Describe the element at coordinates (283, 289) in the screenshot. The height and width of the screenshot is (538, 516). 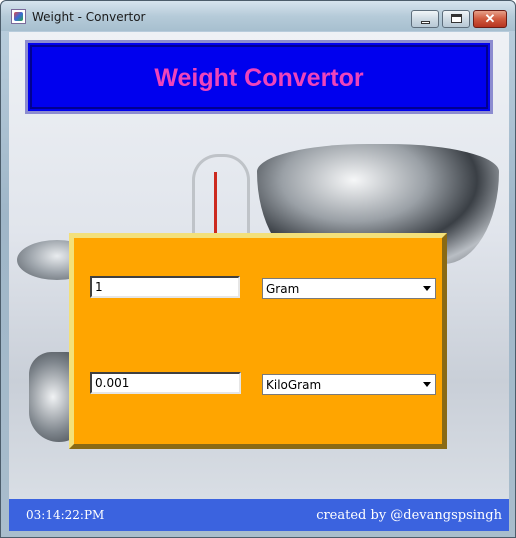
I see `input-unit-value: Gram` at that location.